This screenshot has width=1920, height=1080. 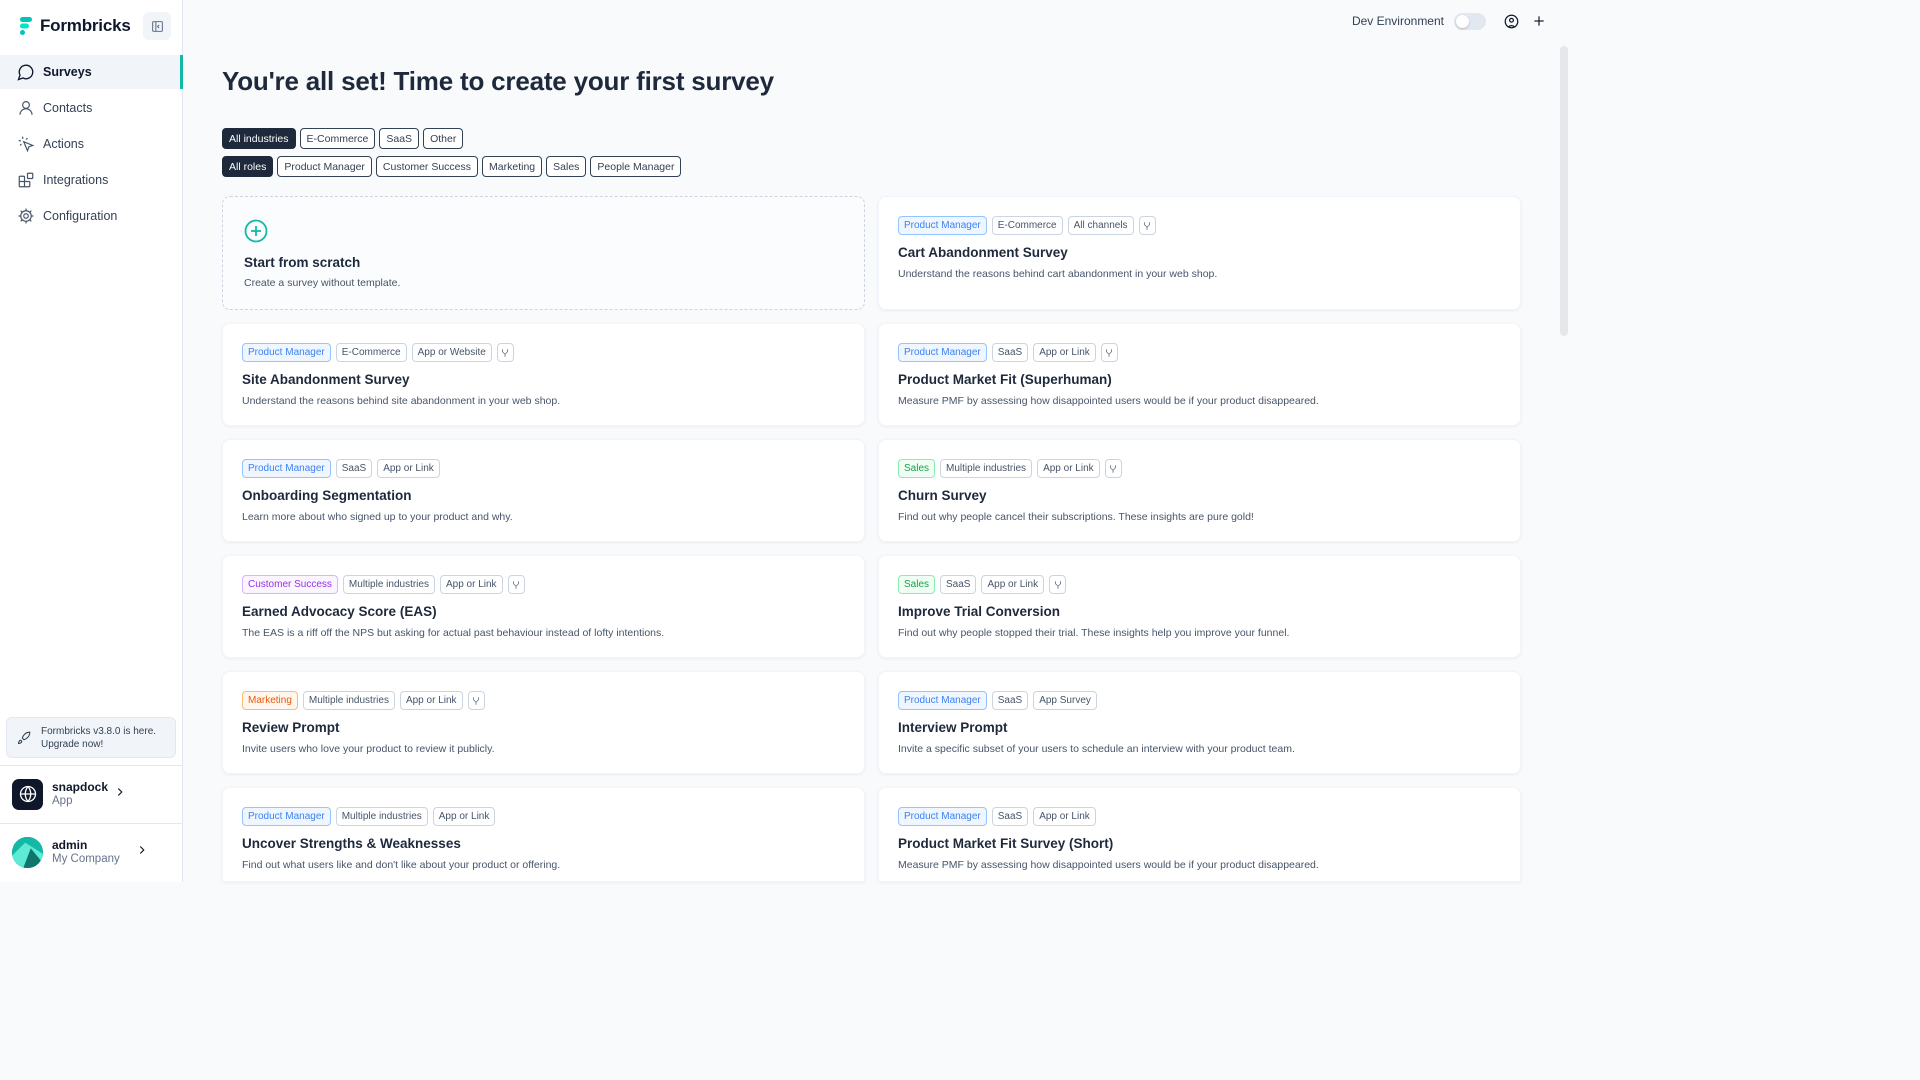 What do you see at coordinates (26, 144) in the screenshot?
I see `mouse-pointer-click-icon` at bounding box center [26, 144].